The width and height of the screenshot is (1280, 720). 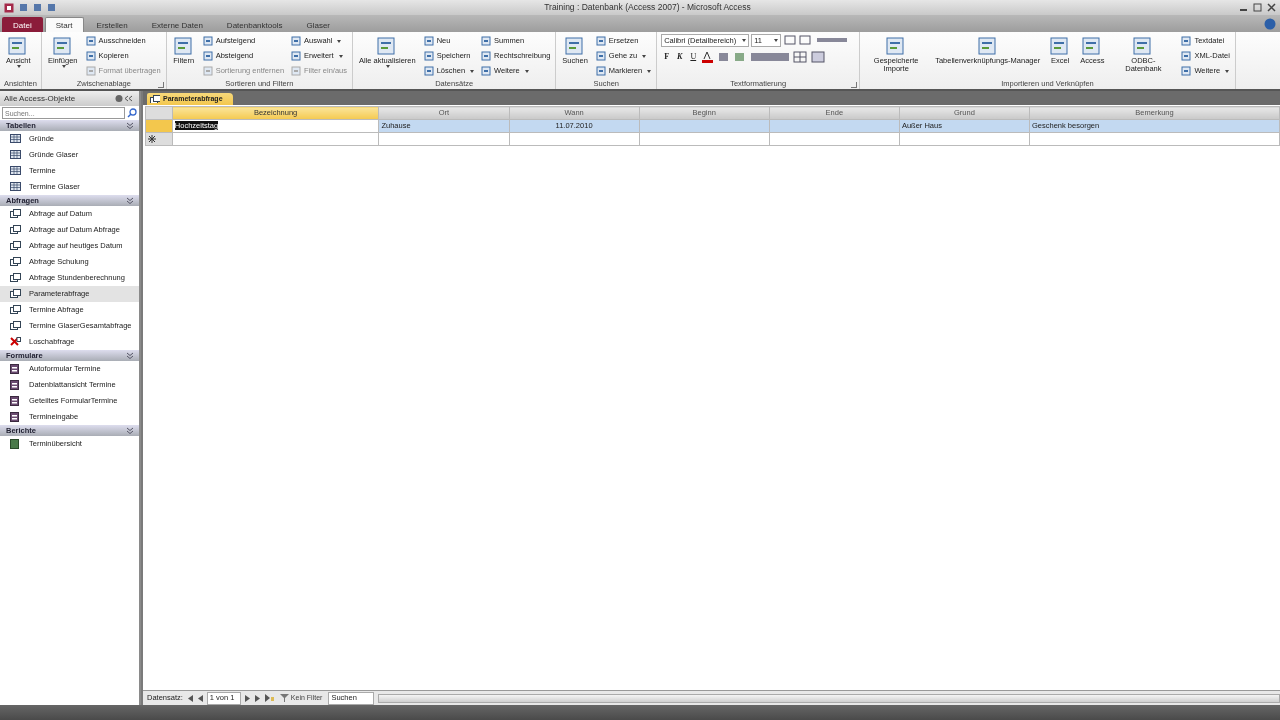 What do you see at coordinates (829, 698) in the screenshot?
I see `horizontal-scrollbar` at bounding box center [829, 698].